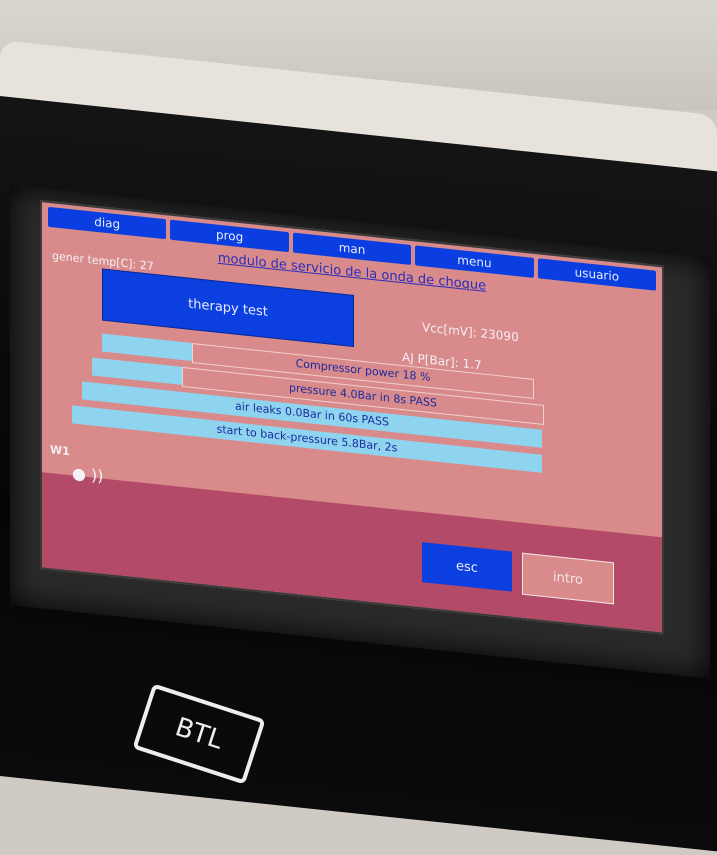 The height and width of the screenshot is (855, 717). I want to click on signal-icon: ● )), so click(88, 474).